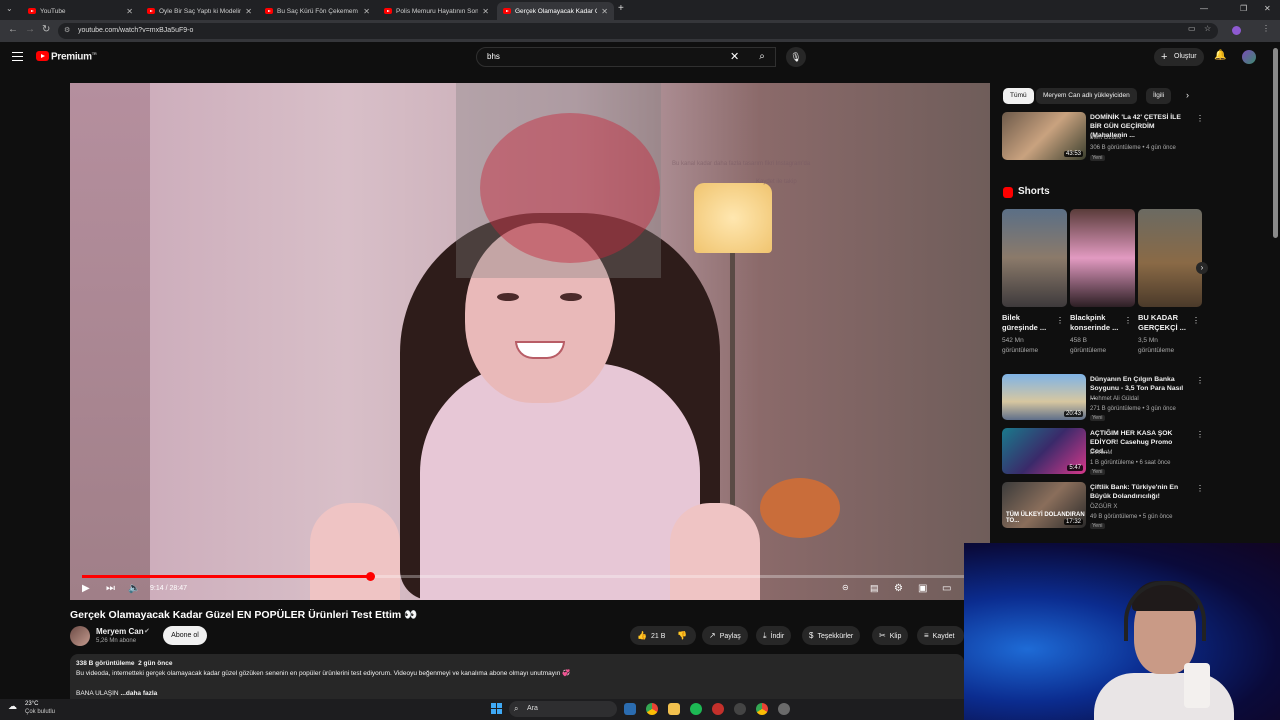 This screenshot has width=1280, height=720. Describe the element at coordinates (17, 56) in the screenshot. I see `menu-icon` at that location.